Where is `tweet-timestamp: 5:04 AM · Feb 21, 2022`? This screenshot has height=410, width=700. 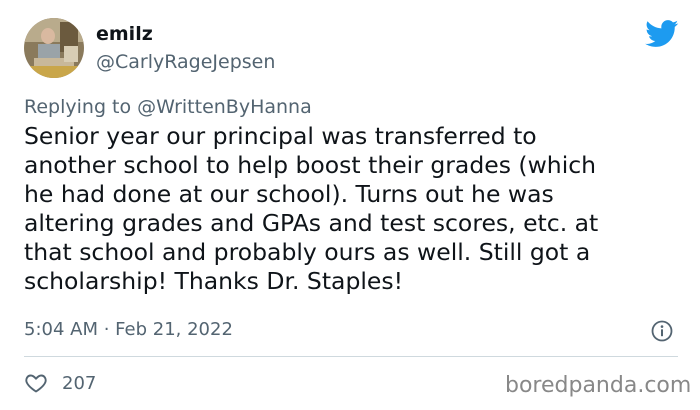
tweet-timestamp: 5:04 AM · Feb 21, 2022 is located at coordinates (128, 329).